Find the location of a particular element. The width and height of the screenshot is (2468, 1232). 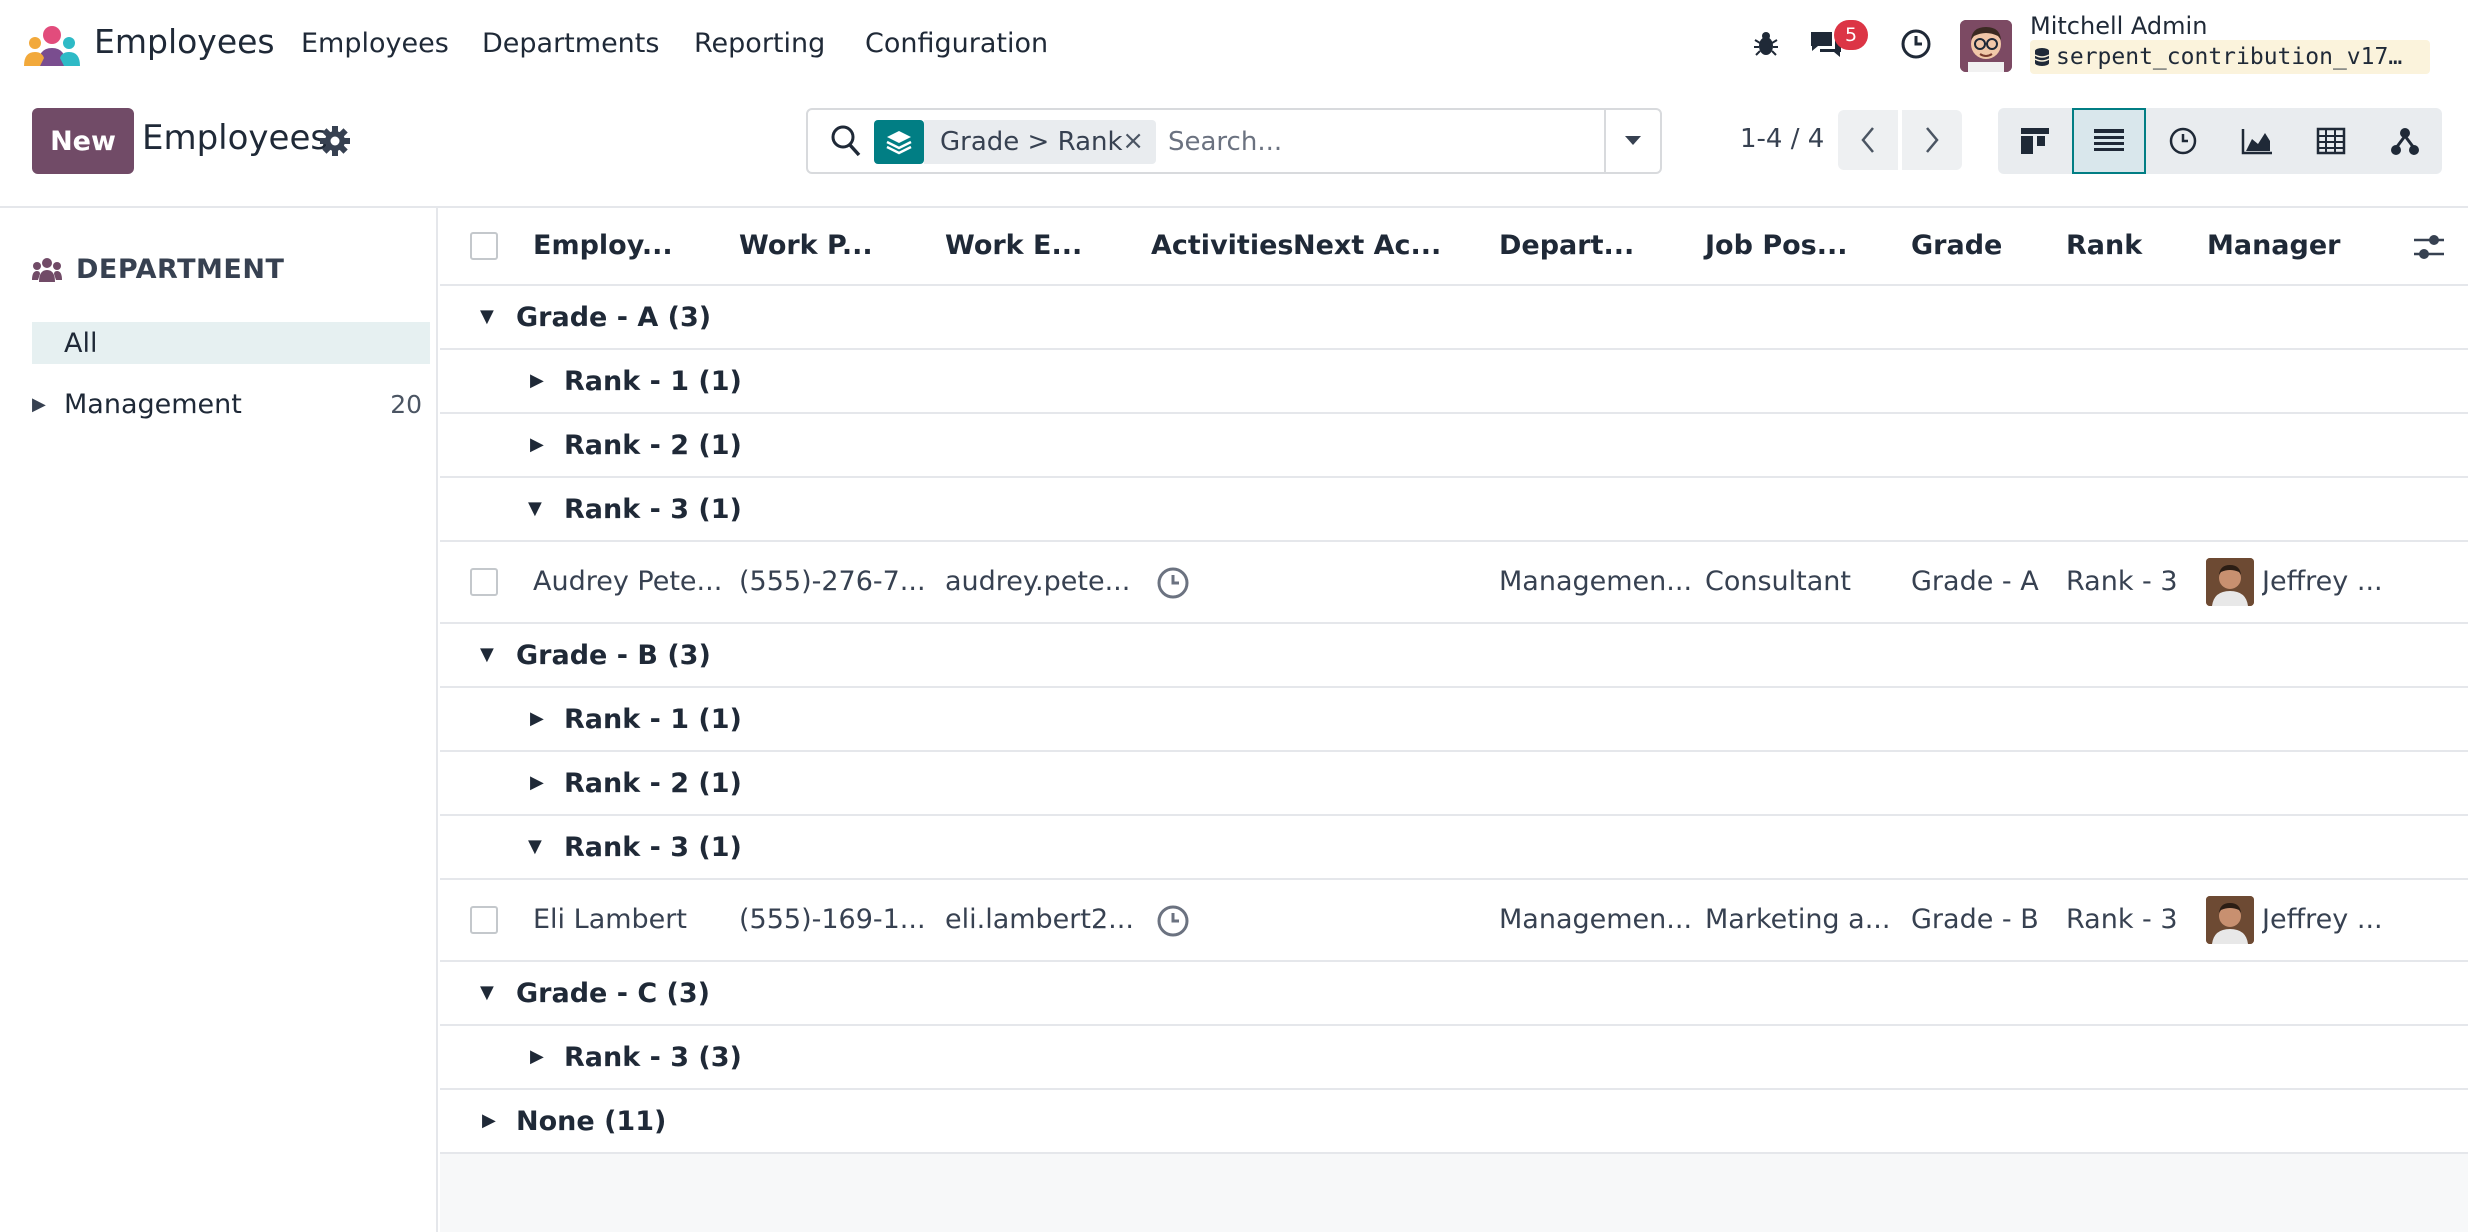

facet-remove-icon: × is located at coordinates (1133, 141).